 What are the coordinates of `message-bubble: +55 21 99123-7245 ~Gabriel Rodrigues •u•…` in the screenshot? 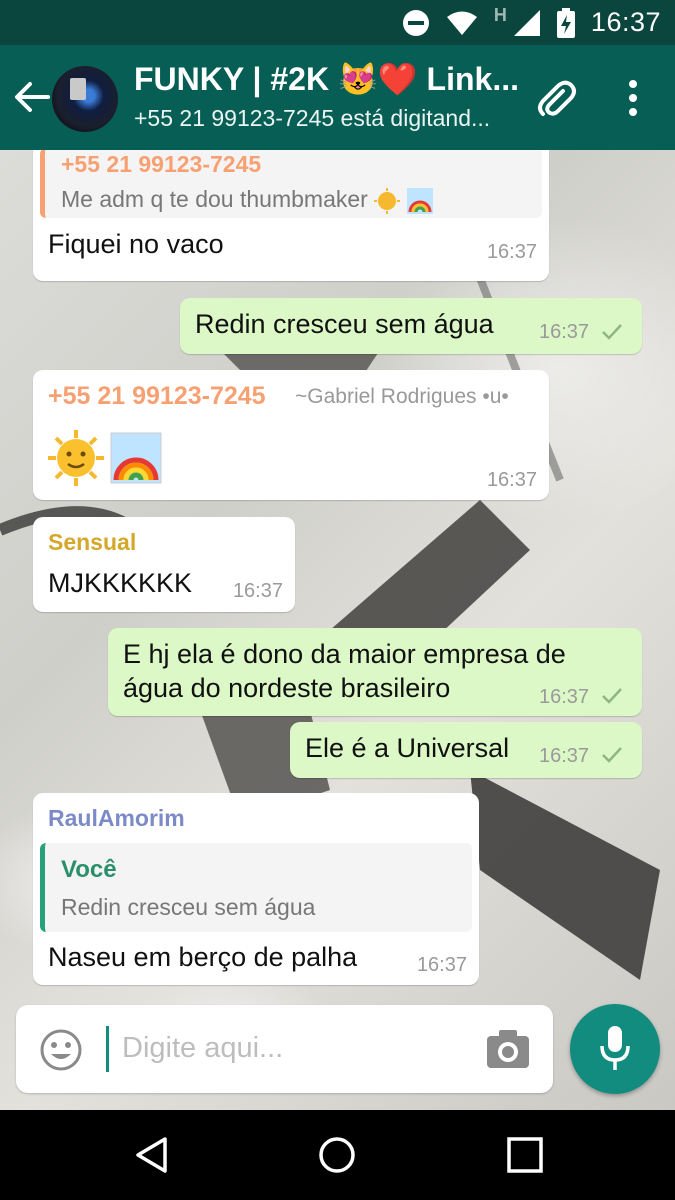 It's located at (291, 435).